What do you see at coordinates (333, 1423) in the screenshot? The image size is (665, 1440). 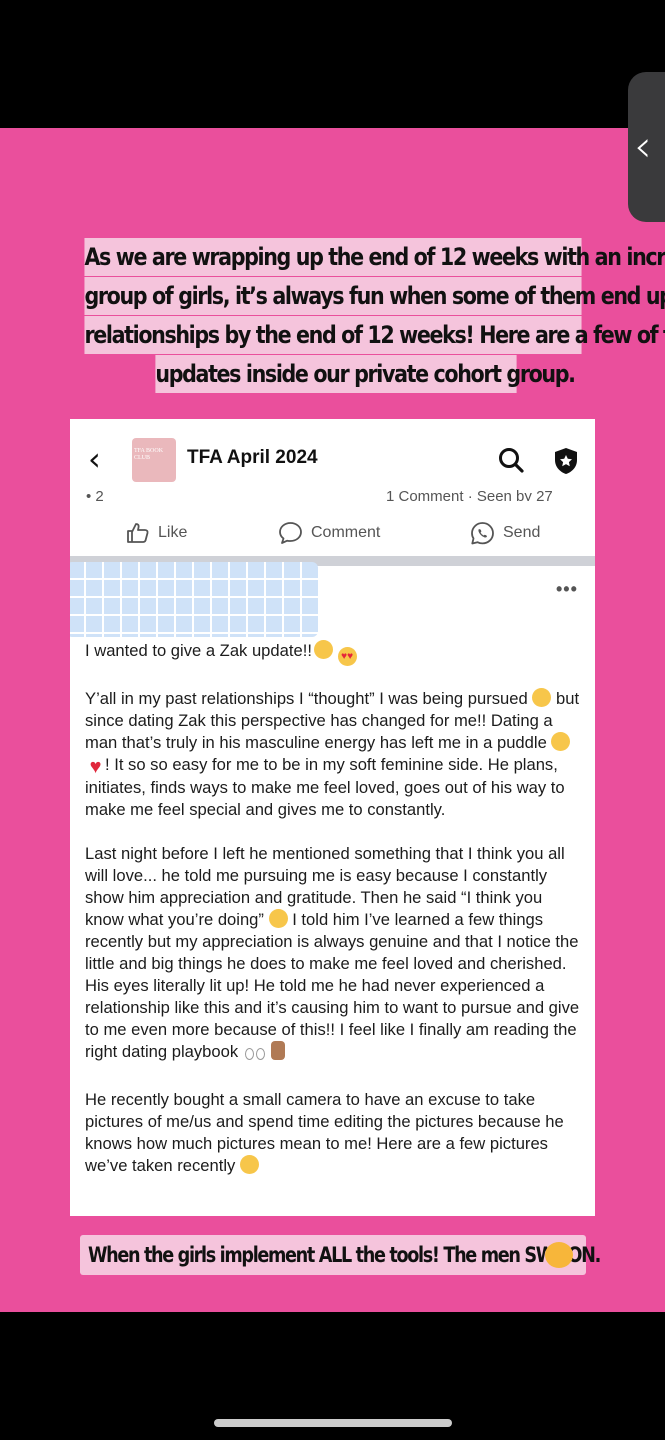 I see `home-indicator` at bounding box center [333, 1423].